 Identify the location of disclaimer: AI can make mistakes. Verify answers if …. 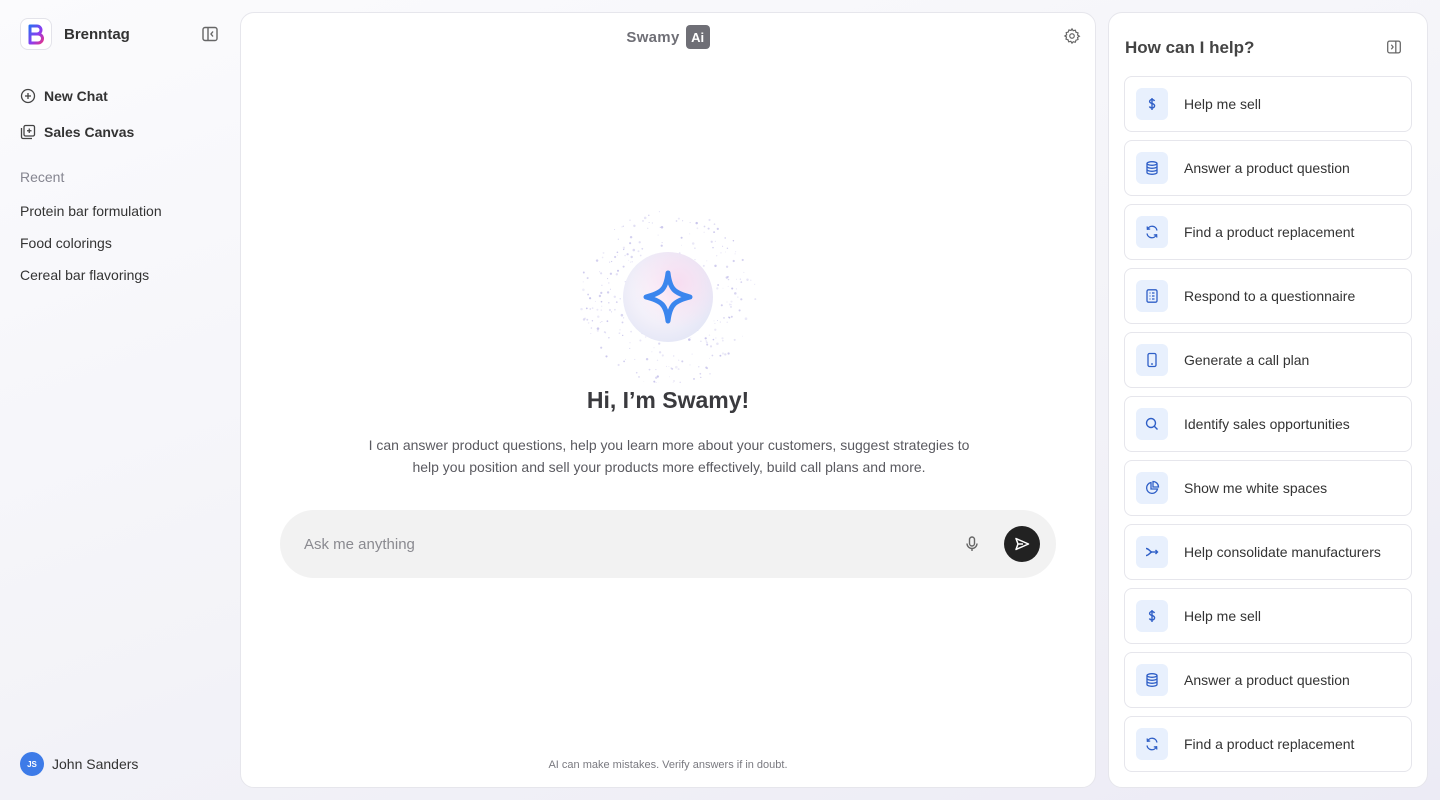
(668, 765).